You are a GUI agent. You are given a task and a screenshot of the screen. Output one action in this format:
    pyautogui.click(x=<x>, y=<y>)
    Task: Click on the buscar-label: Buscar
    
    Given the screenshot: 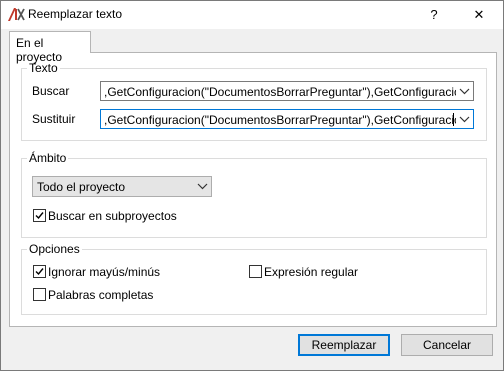 What is the action you would take?
    pyautogui.click(x=51, y=91)
    